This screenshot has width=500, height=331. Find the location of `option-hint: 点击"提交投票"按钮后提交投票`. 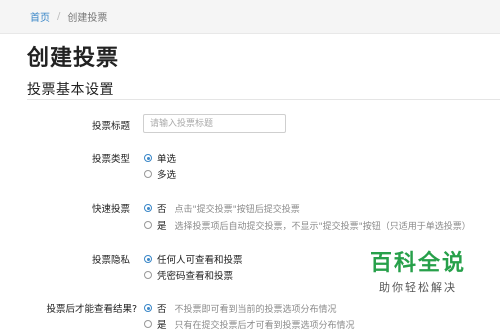

option-hint: 点击"提交投票"按钮后提交投票 is located at coordinates (237, 209).